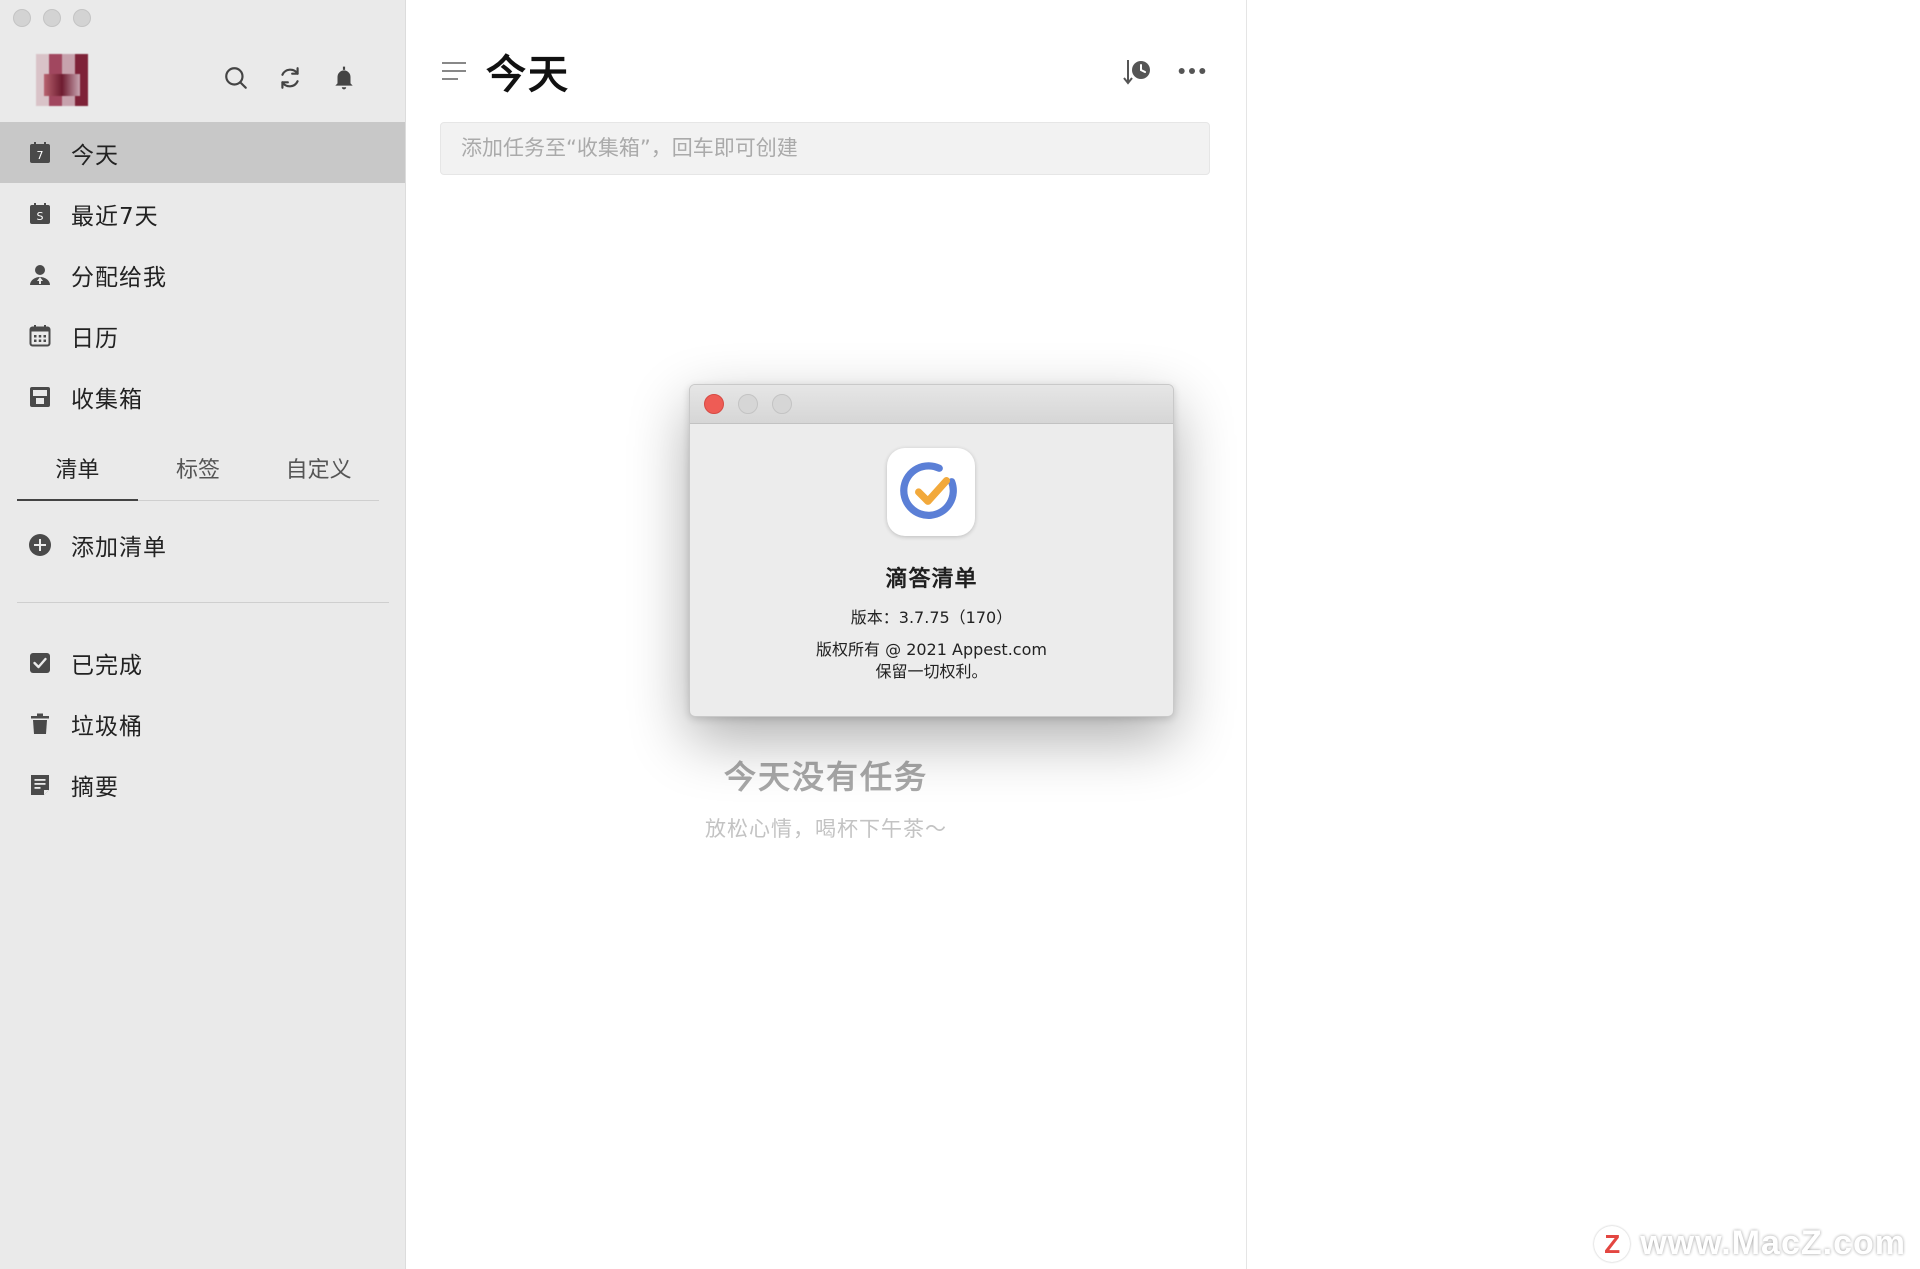 The height and width of the screenshot is (1269, 1920). What do you see at coordinates (931, 617) in the screenshot?
I see `app-version: 版本：3.7.75（170）` at bounding box center [931, 617].